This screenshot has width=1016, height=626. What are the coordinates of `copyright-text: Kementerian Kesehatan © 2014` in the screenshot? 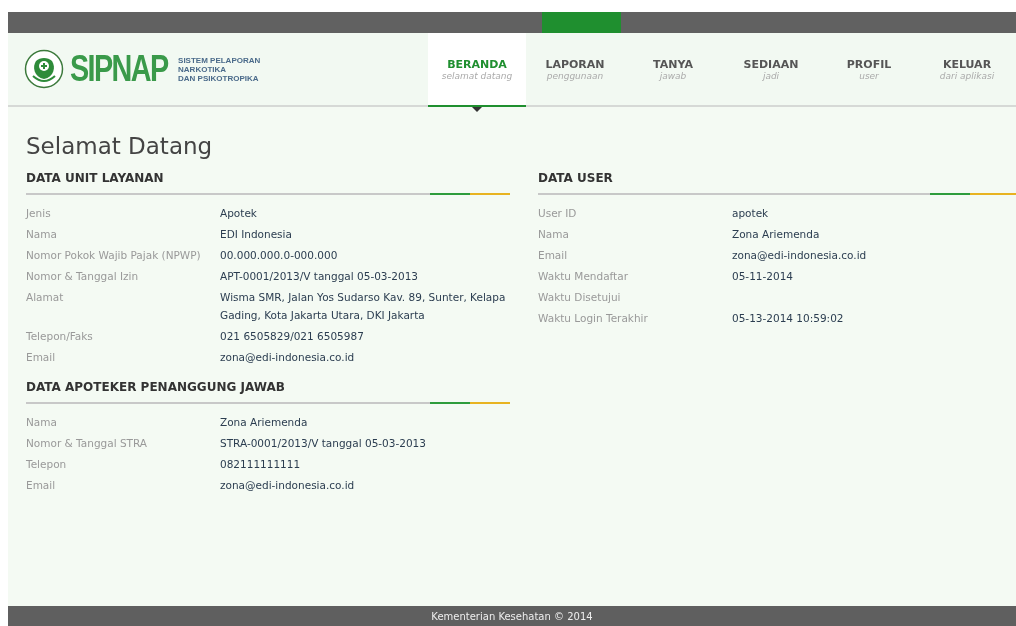 It's located at (512, 616).